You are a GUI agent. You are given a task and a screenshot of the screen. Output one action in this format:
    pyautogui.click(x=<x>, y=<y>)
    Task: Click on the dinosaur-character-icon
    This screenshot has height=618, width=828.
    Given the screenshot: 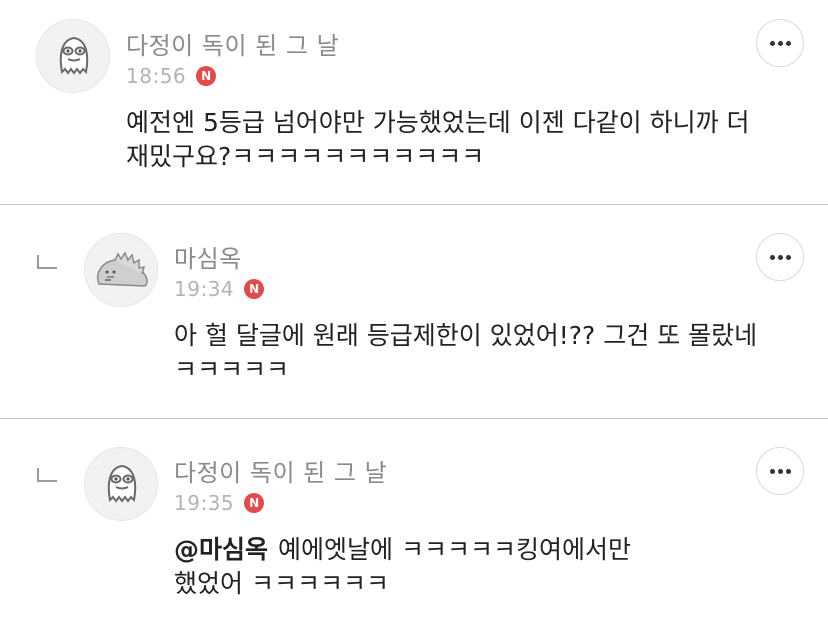 What is the action you would take?
    pyautogui.click(x=122, y=269)
    